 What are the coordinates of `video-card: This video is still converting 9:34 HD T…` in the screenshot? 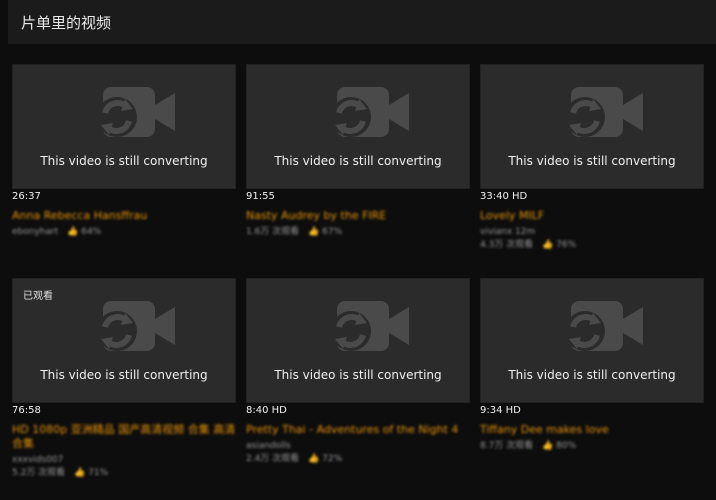 It's located at (592, 378).